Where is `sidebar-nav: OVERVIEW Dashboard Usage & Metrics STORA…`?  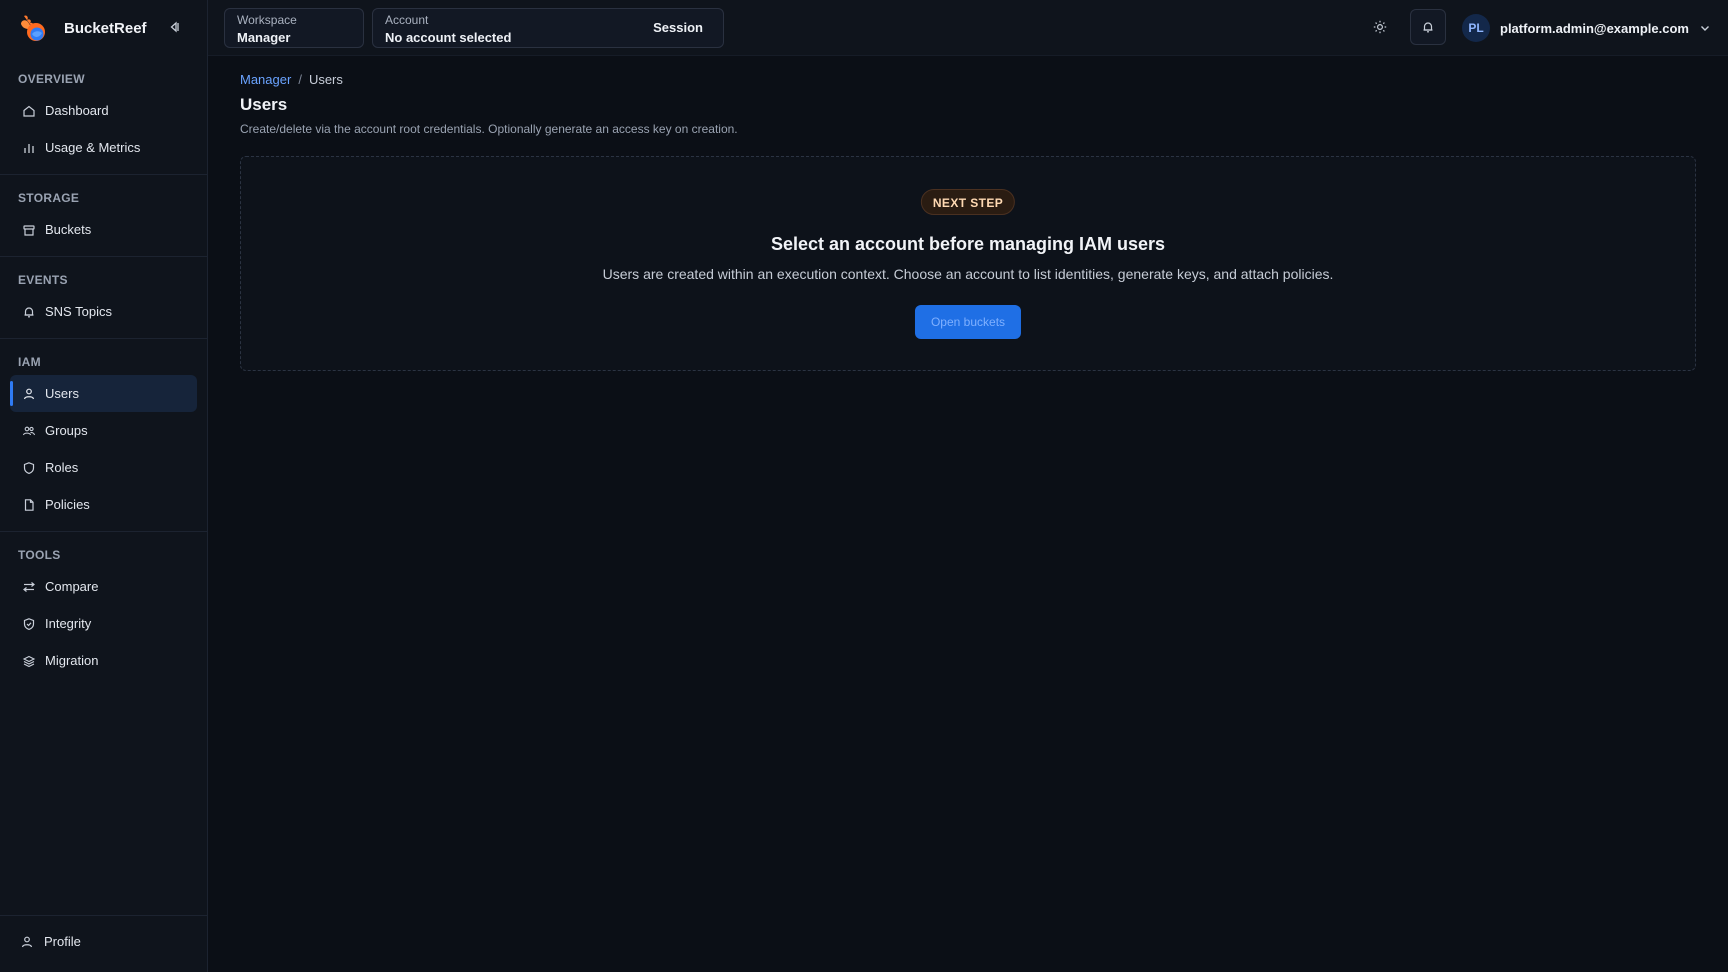 sidebar-nav: OVERVIEW Dashboard Usage & Metrics STORA… is located at coordinates (103, 370).